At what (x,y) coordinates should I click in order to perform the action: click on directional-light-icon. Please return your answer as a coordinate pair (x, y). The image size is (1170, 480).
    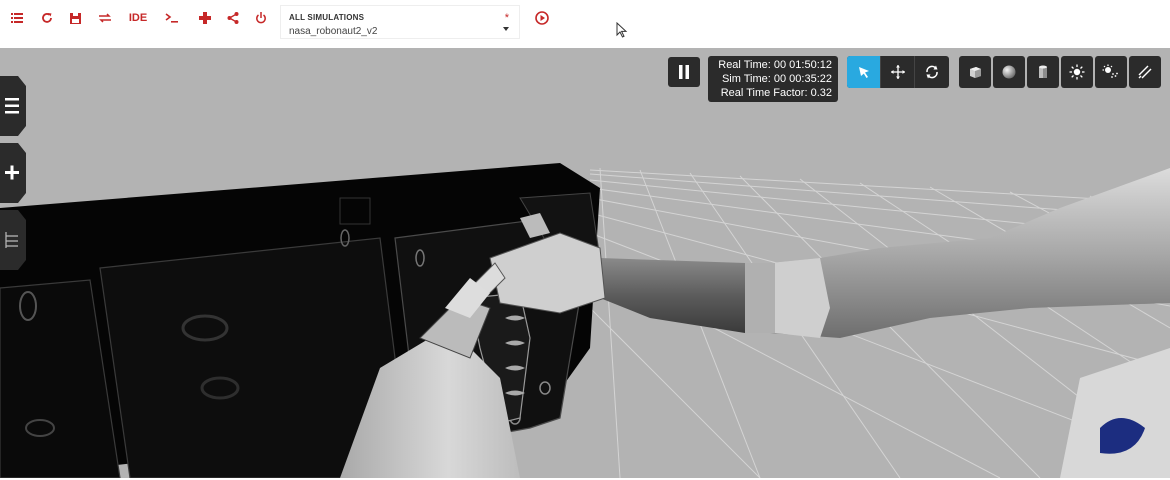
    Looking at the image, I should click on (1145, 72).